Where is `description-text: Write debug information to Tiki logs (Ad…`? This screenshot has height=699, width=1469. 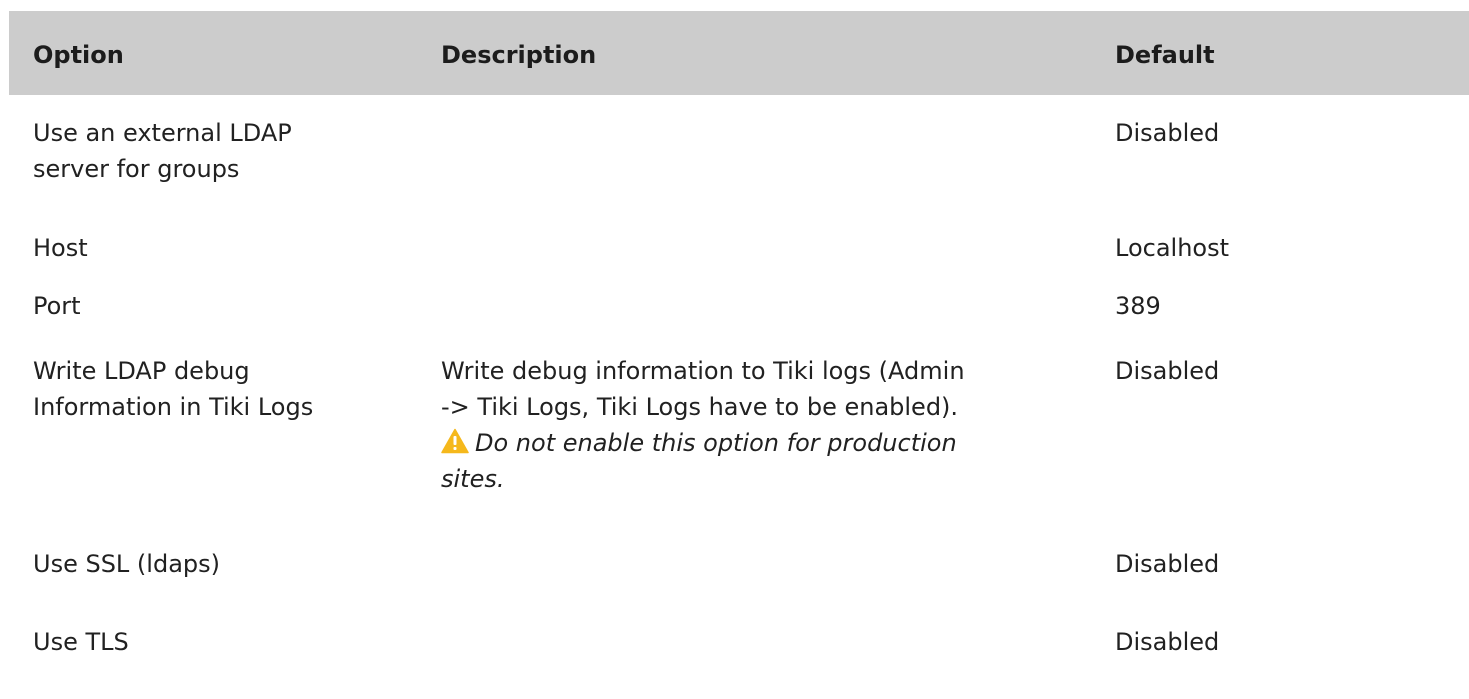
description-text: Write debug information to Tiki logs (Ad… is located at coordinates (703, 371).